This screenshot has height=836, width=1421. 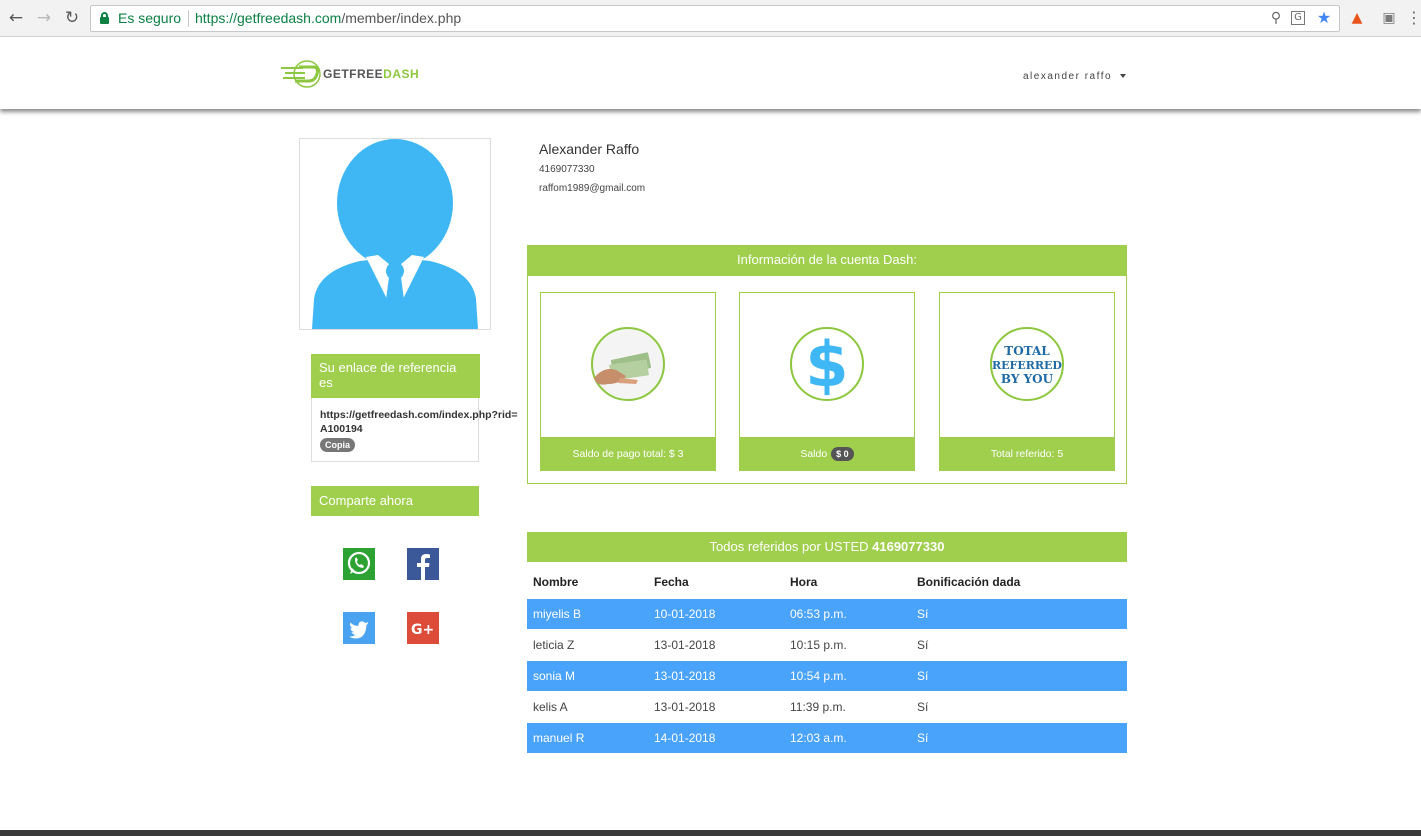 What do you see at coordinates (559, 738) in the screenshot?
I see `cell-name: manuel R` at bounding box center [559, 738].